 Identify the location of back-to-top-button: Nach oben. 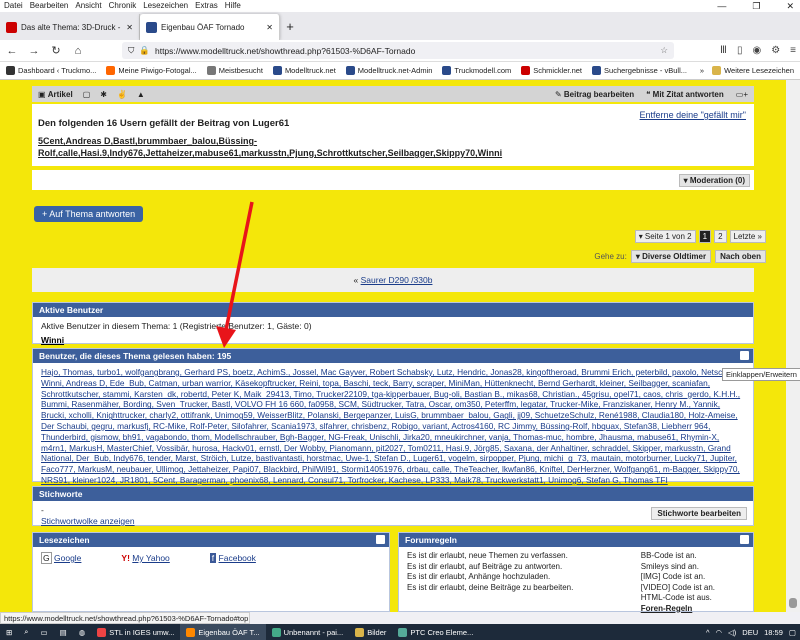
(740, 256).